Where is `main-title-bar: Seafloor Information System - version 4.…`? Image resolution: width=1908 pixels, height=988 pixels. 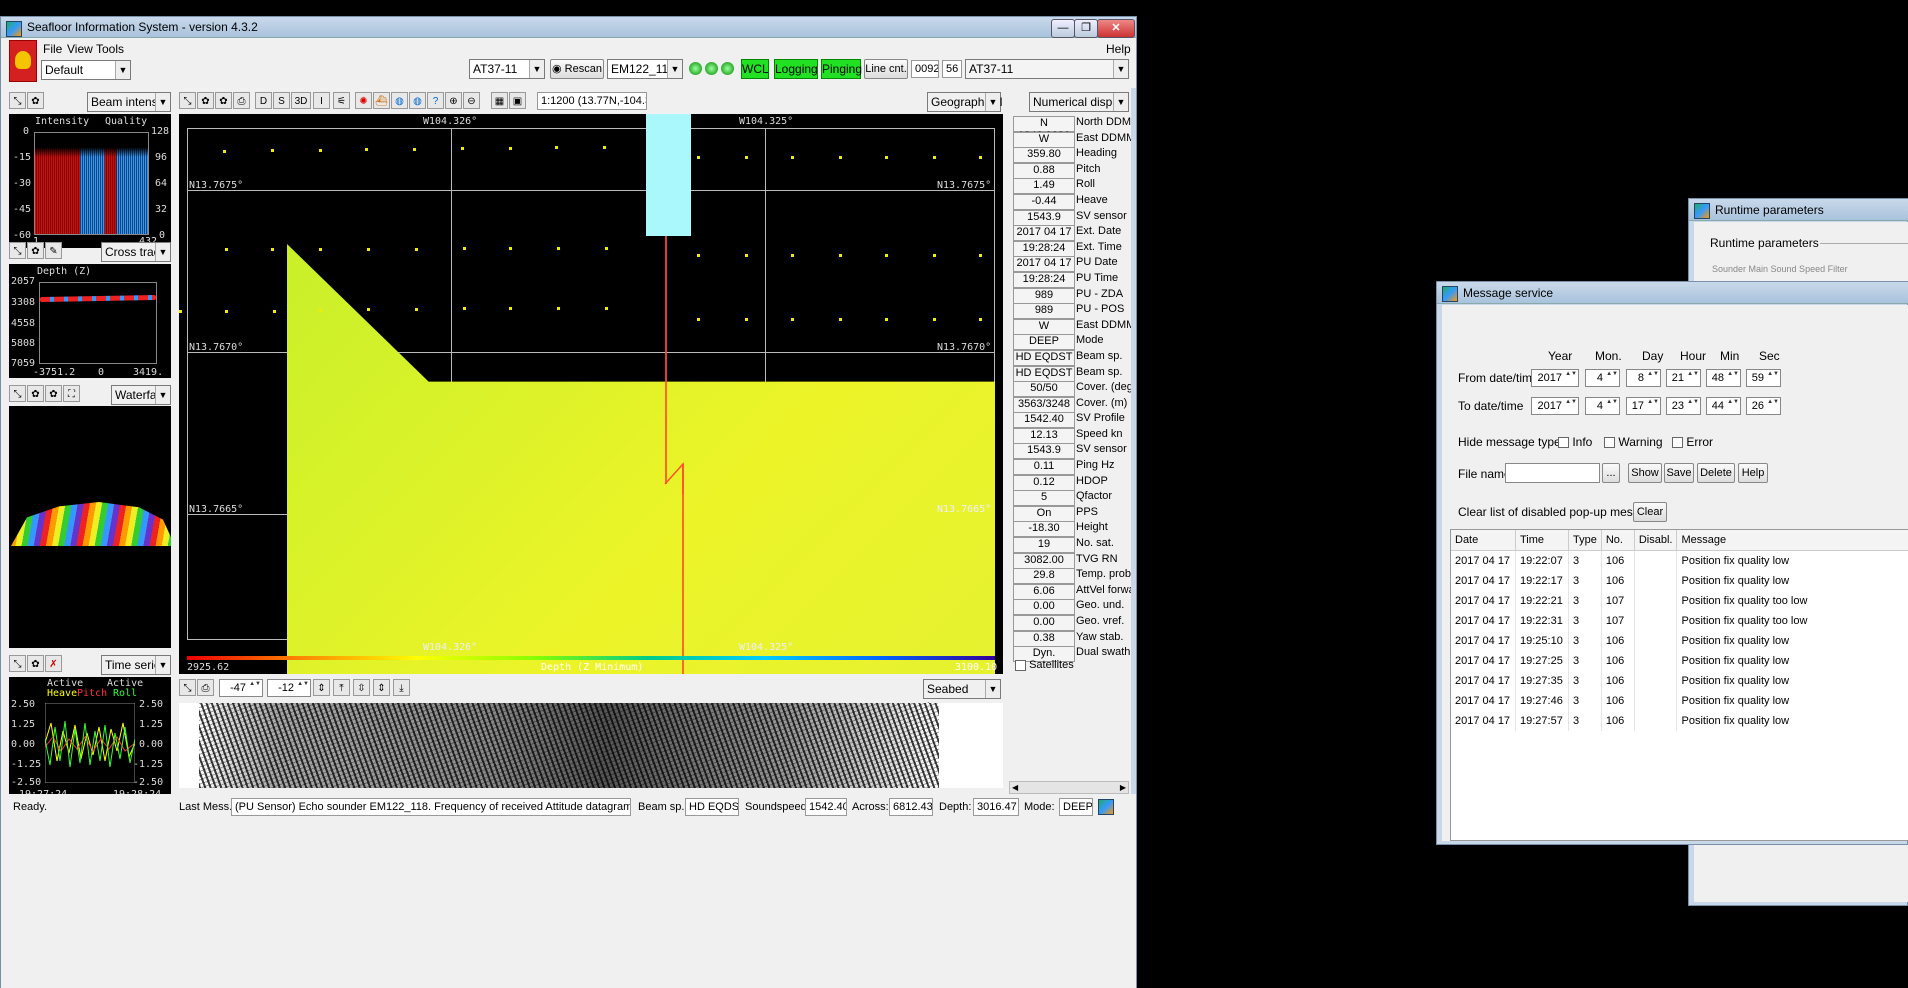
main-title-bar: Seafloor Information System - version 4.… is located at coordinates (568, 27).